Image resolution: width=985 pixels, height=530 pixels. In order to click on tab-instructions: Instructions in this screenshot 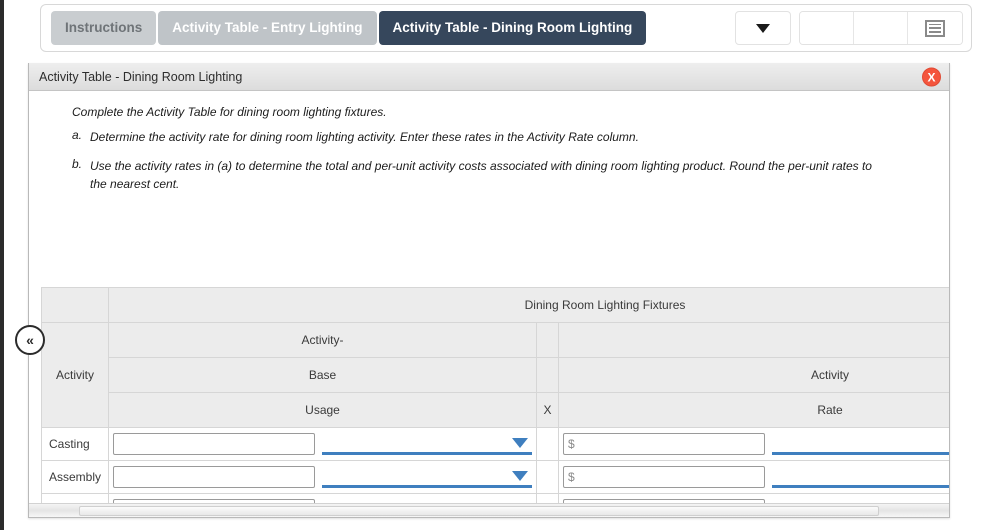, I will do `click(104, 28)`.